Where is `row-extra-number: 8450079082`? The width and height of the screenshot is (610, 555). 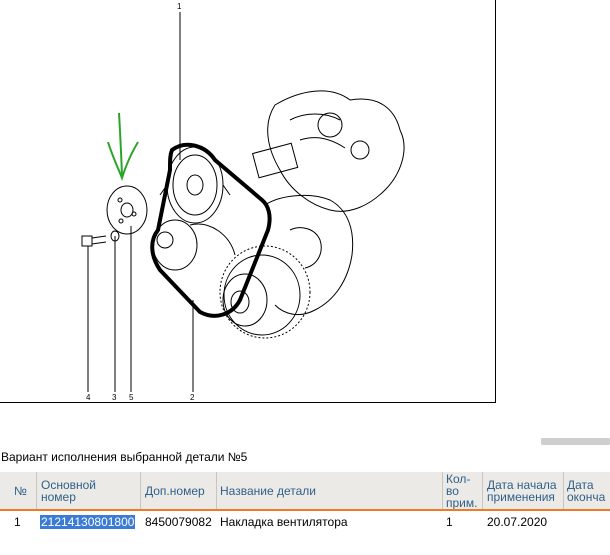
row-extra-number: 8450079082 is located at coordinates (178, 522).